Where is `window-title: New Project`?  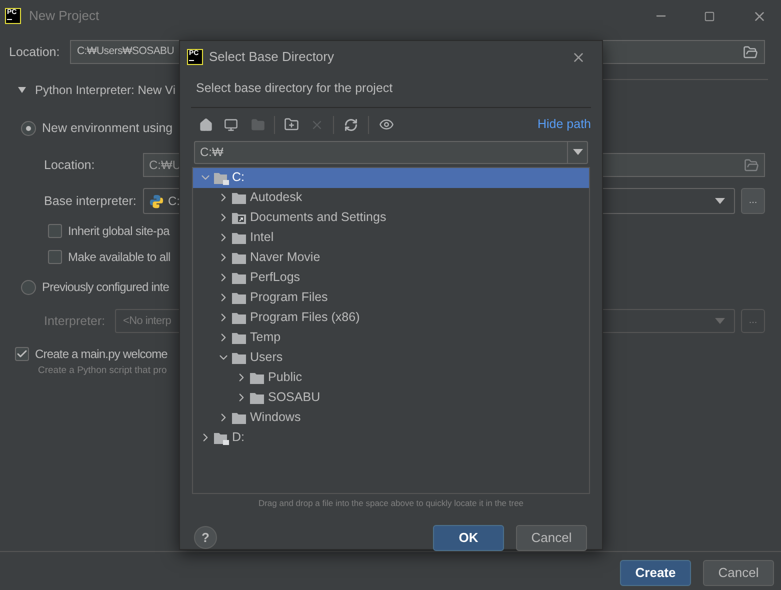
window-title: New Project is located at coordinates (64, 16).